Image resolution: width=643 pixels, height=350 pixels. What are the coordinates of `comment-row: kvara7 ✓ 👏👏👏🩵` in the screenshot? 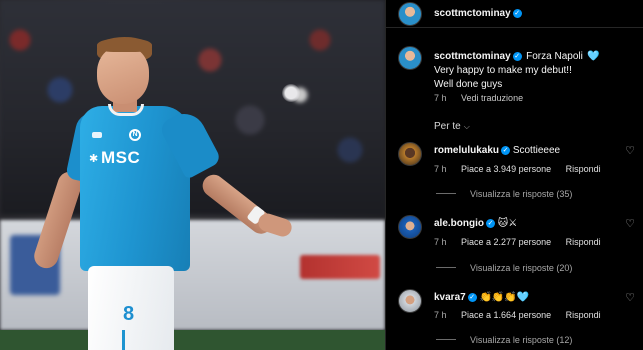 It's located at (481, 297).